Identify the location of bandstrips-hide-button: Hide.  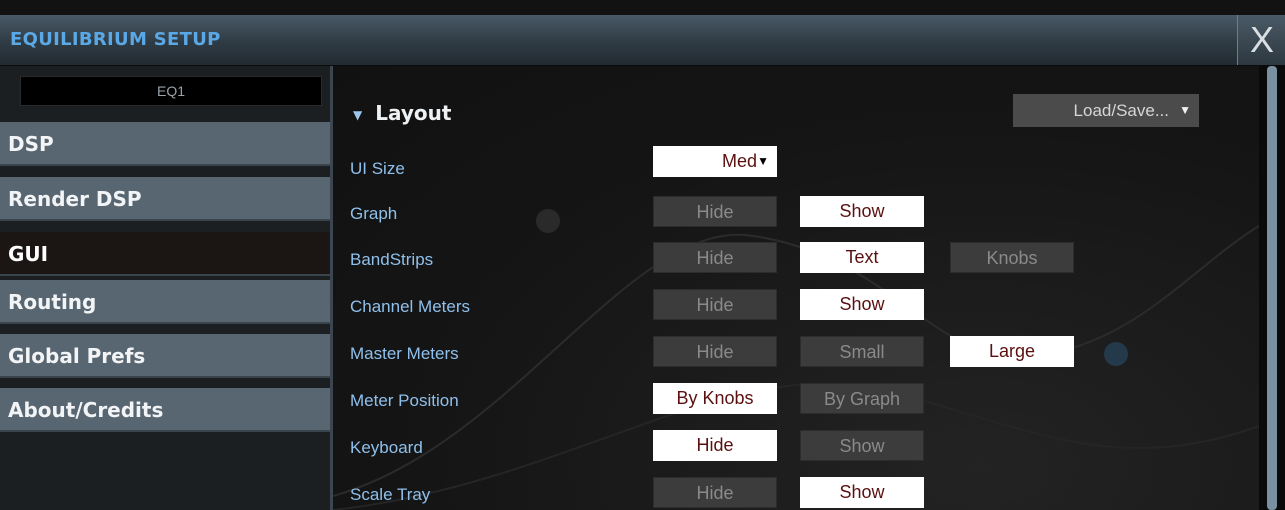
(715, 257).